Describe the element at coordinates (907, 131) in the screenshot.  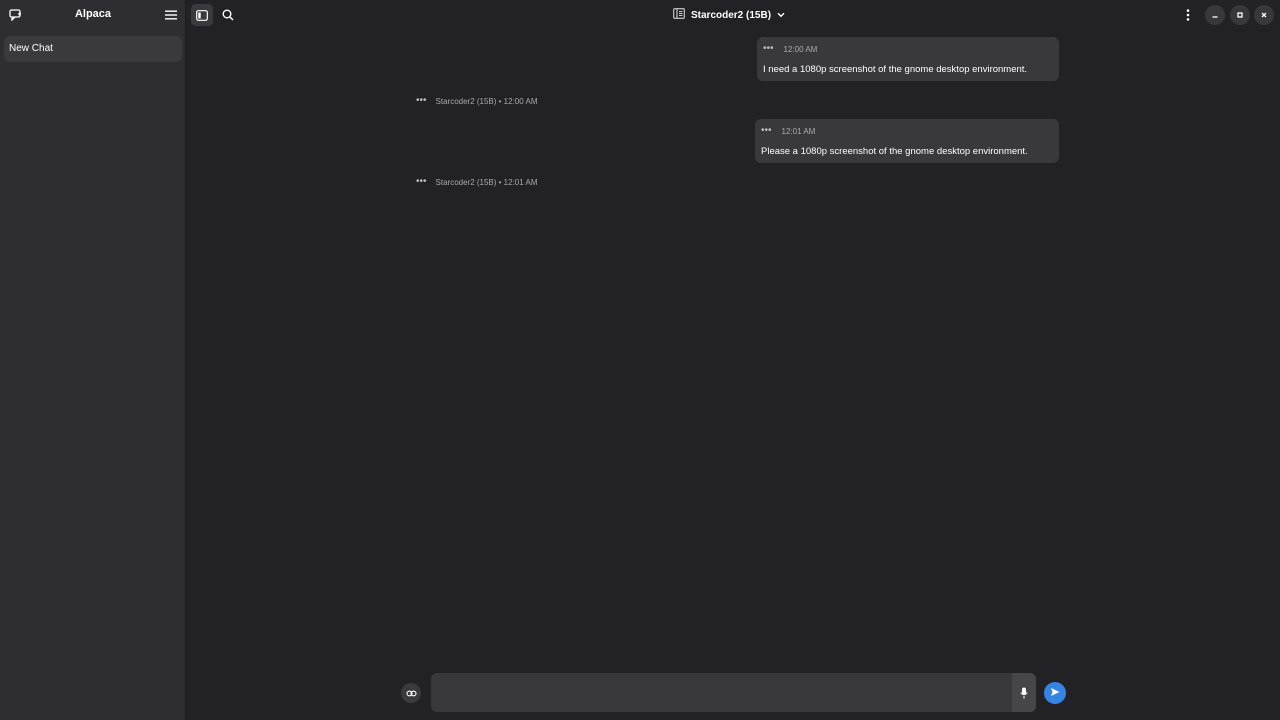
I see `message-meta: ••• 12:01 AM` at that location.